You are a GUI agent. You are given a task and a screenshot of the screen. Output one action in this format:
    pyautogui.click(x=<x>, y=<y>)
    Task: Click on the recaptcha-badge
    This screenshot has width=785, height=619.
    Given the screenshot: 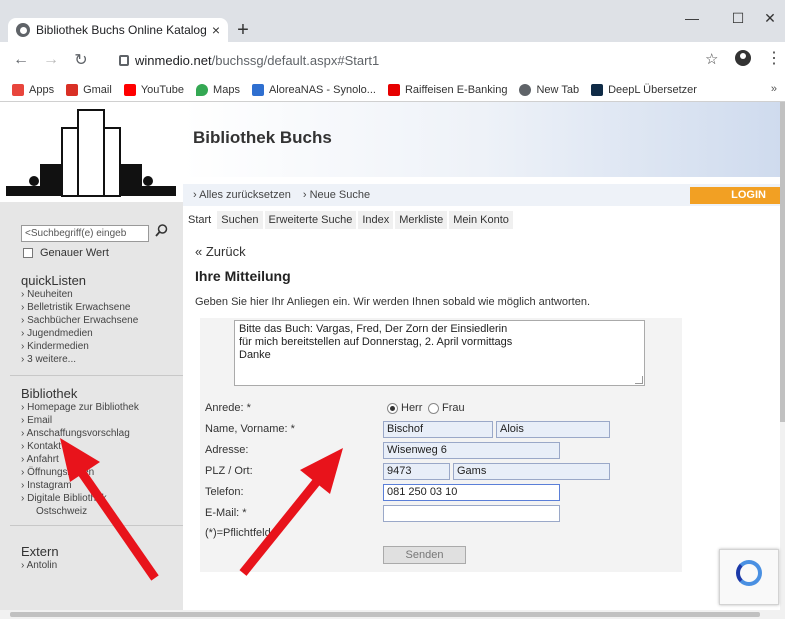 What is the action you would take?
    pyautogui.click(x=749, y=577)
    